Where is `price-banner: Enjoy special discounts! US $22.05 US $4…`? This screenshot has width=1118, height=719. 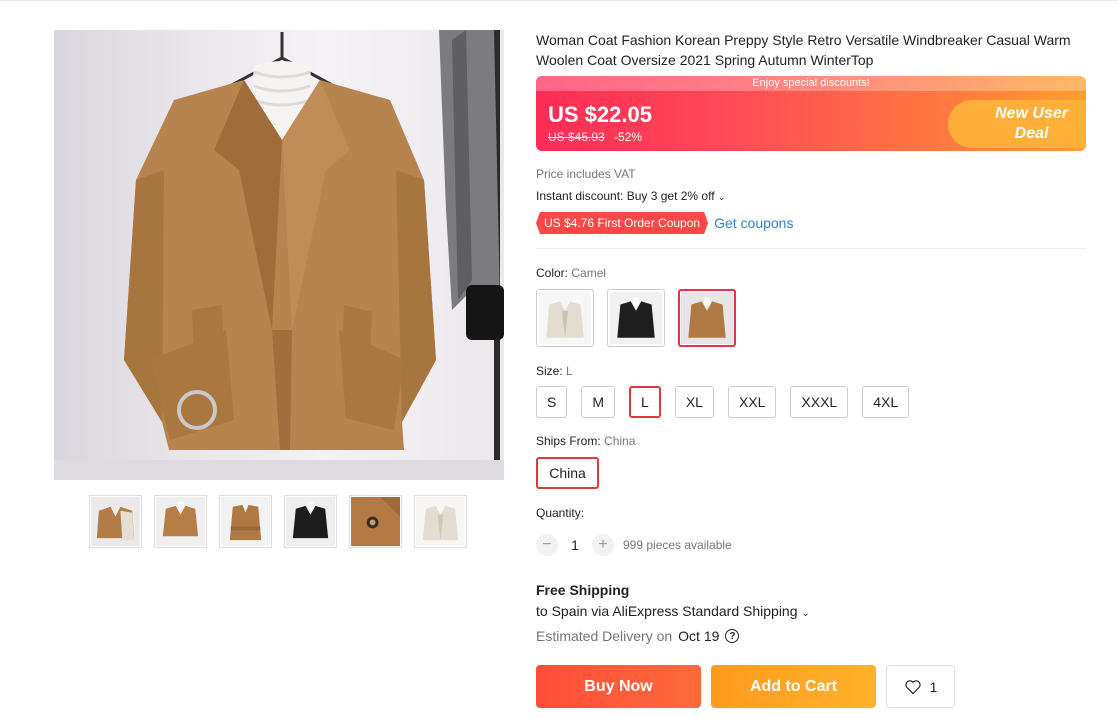 price-banner: Enjoy special discounts! US $22.05 US $4… is located at coordinates (811, 113).